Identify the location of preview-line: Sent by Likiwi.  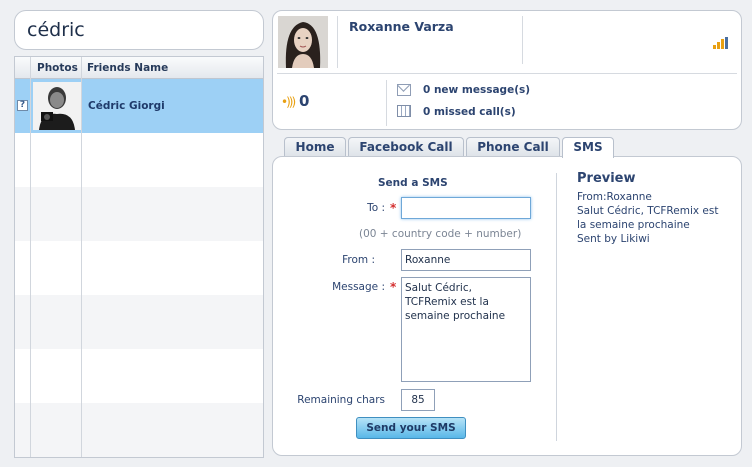
(613, 239).